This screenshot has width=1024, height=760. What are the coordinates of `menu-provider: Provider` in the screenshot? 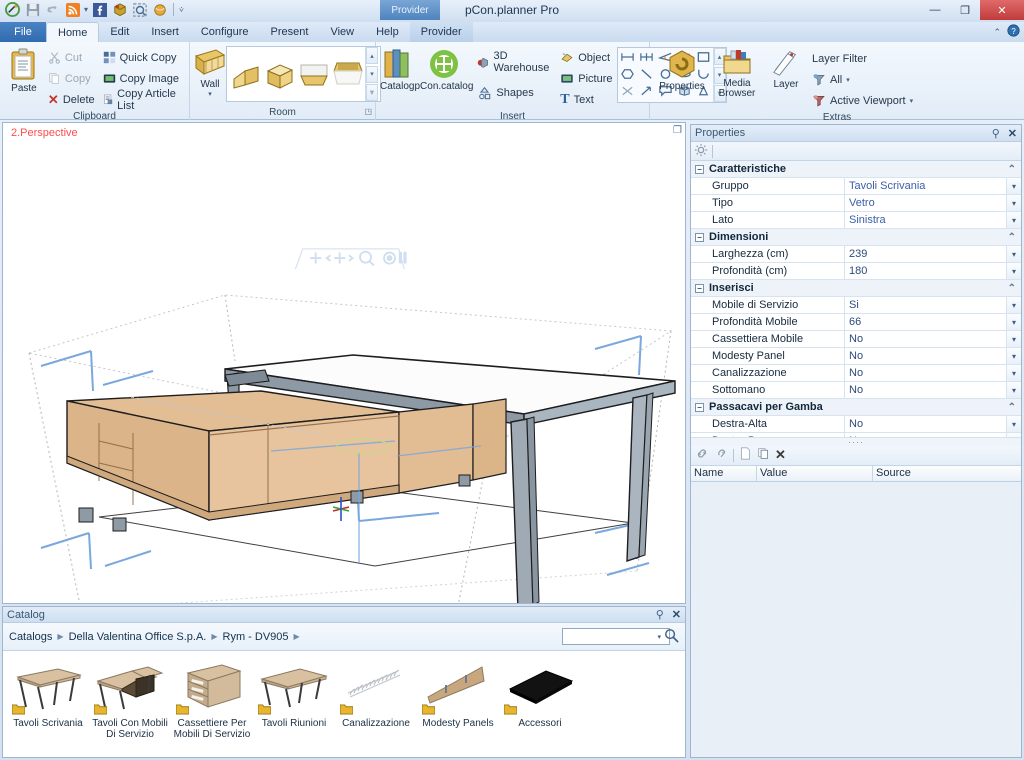 It's located at (441, 32).